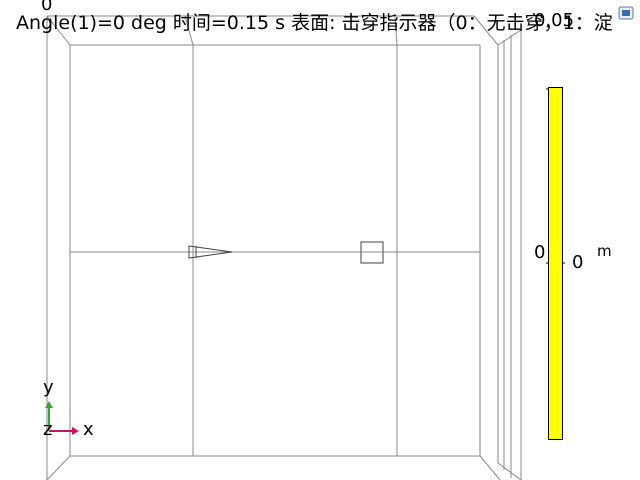 The height and width of the screenshot is (480, 640). Describe the element at coordinates (626, 13) in the screenshot. I see `toolbar-icon` at that location.